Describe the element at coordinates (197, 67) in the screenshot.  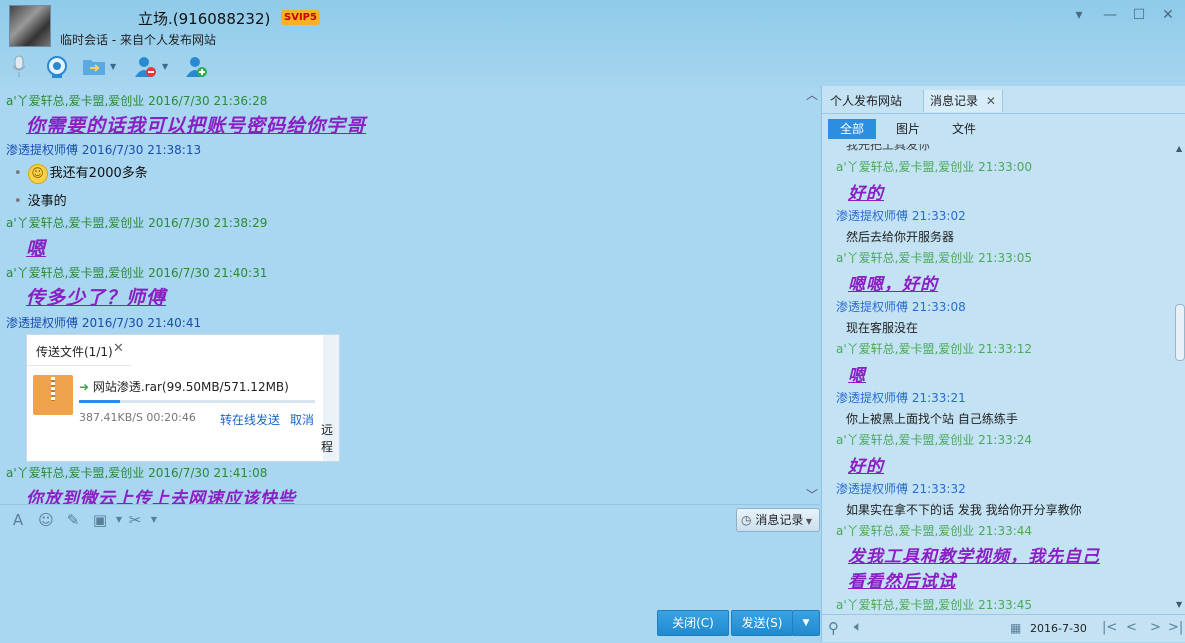
I see `add-user-icon` at that location.